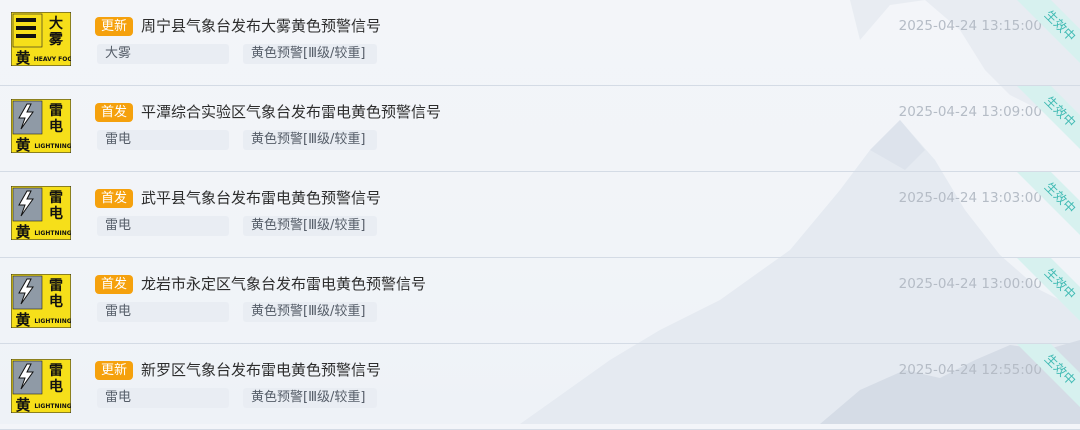 This screenshot has height=430, width=1080. What do you see at coordinates (261, 198) in the screenshot?
I see `warning-title: 武平县气象台发布雷电黄色预警信号` at bounding box center [261, 198].